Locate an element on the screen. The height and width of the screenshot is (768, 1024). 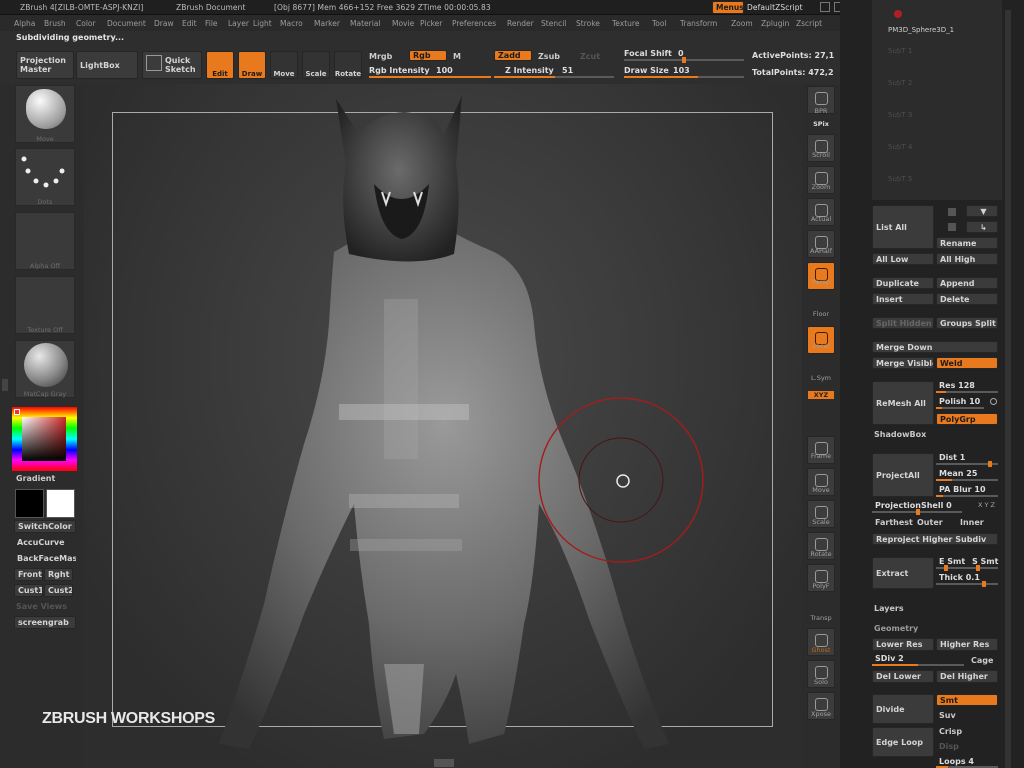
color-picker is located at coordinates (44, 439).